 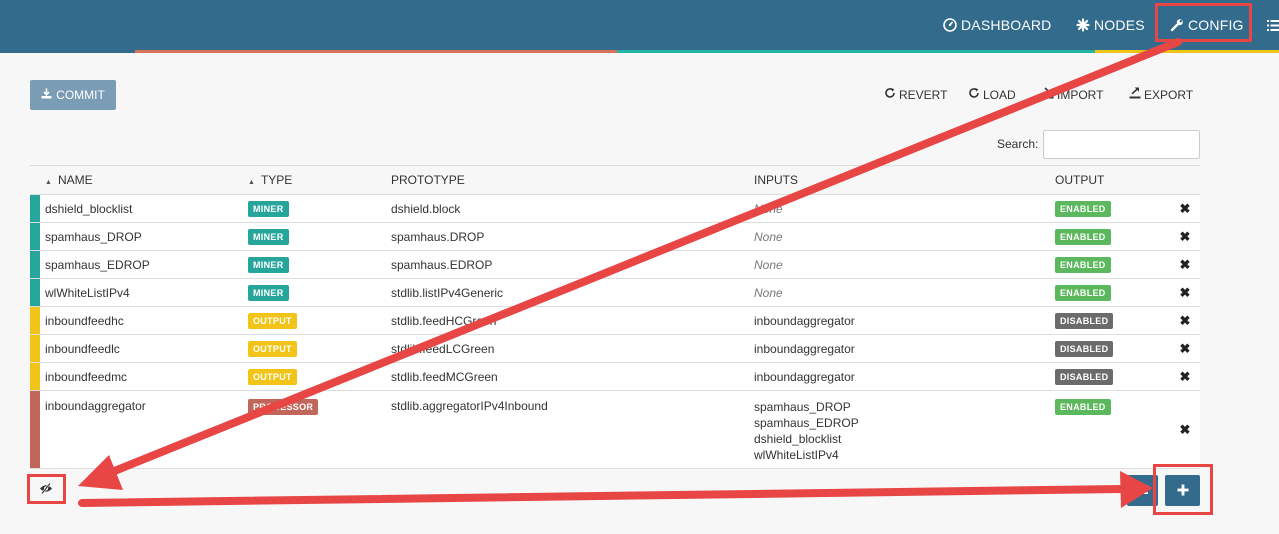 What do you see at coordinates (806, 423) in the screenshot?
I see `node-input-item: spamhaus_EDROP` at bounding box center [806, 423].